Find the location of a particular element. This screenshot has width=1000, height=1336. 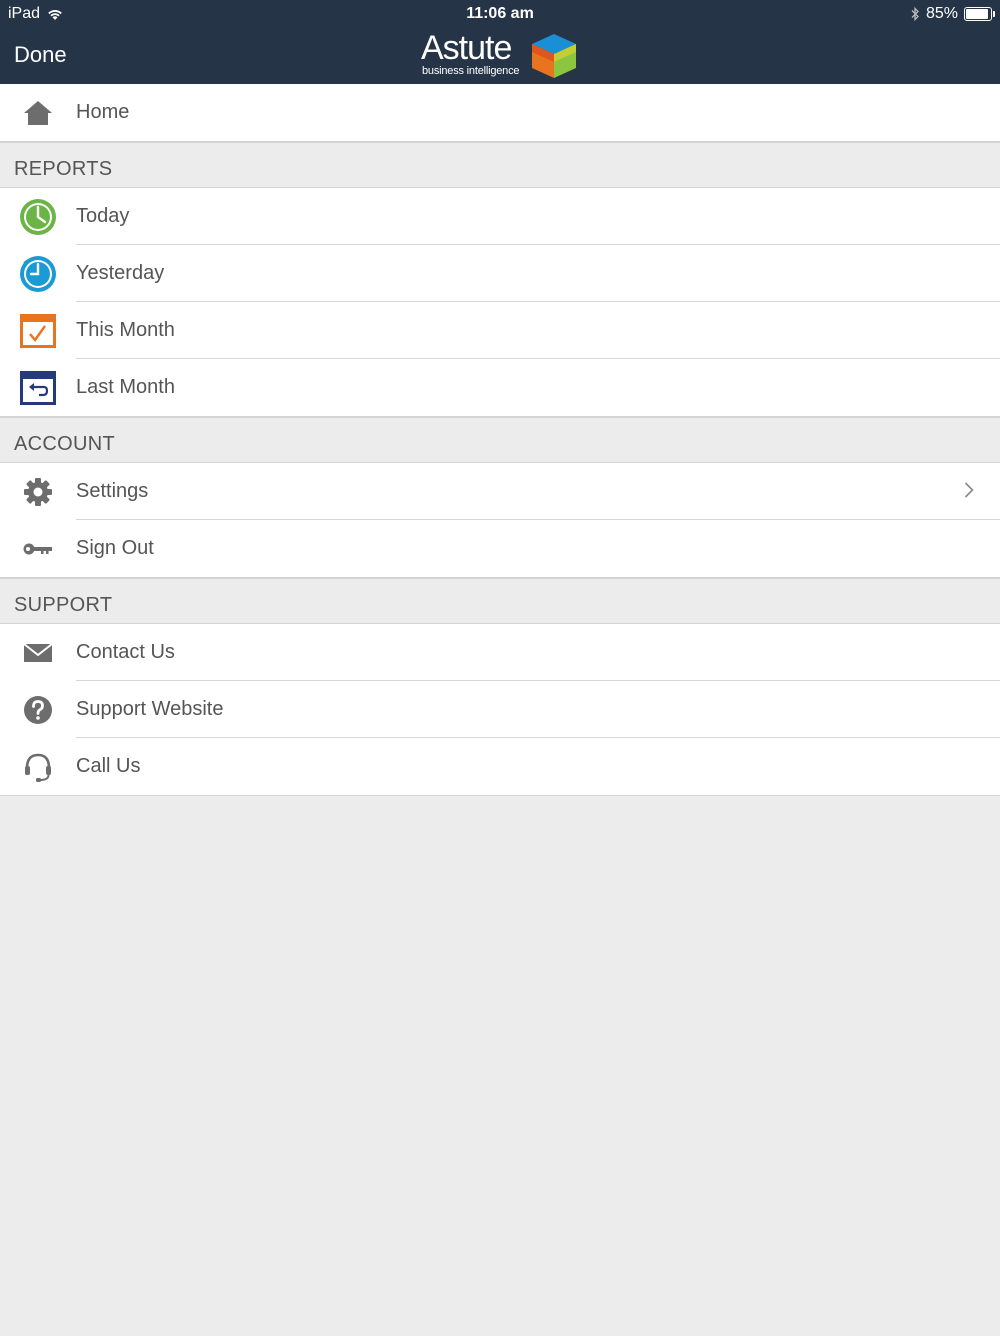

question-icon is located at coordinates (38, 710).